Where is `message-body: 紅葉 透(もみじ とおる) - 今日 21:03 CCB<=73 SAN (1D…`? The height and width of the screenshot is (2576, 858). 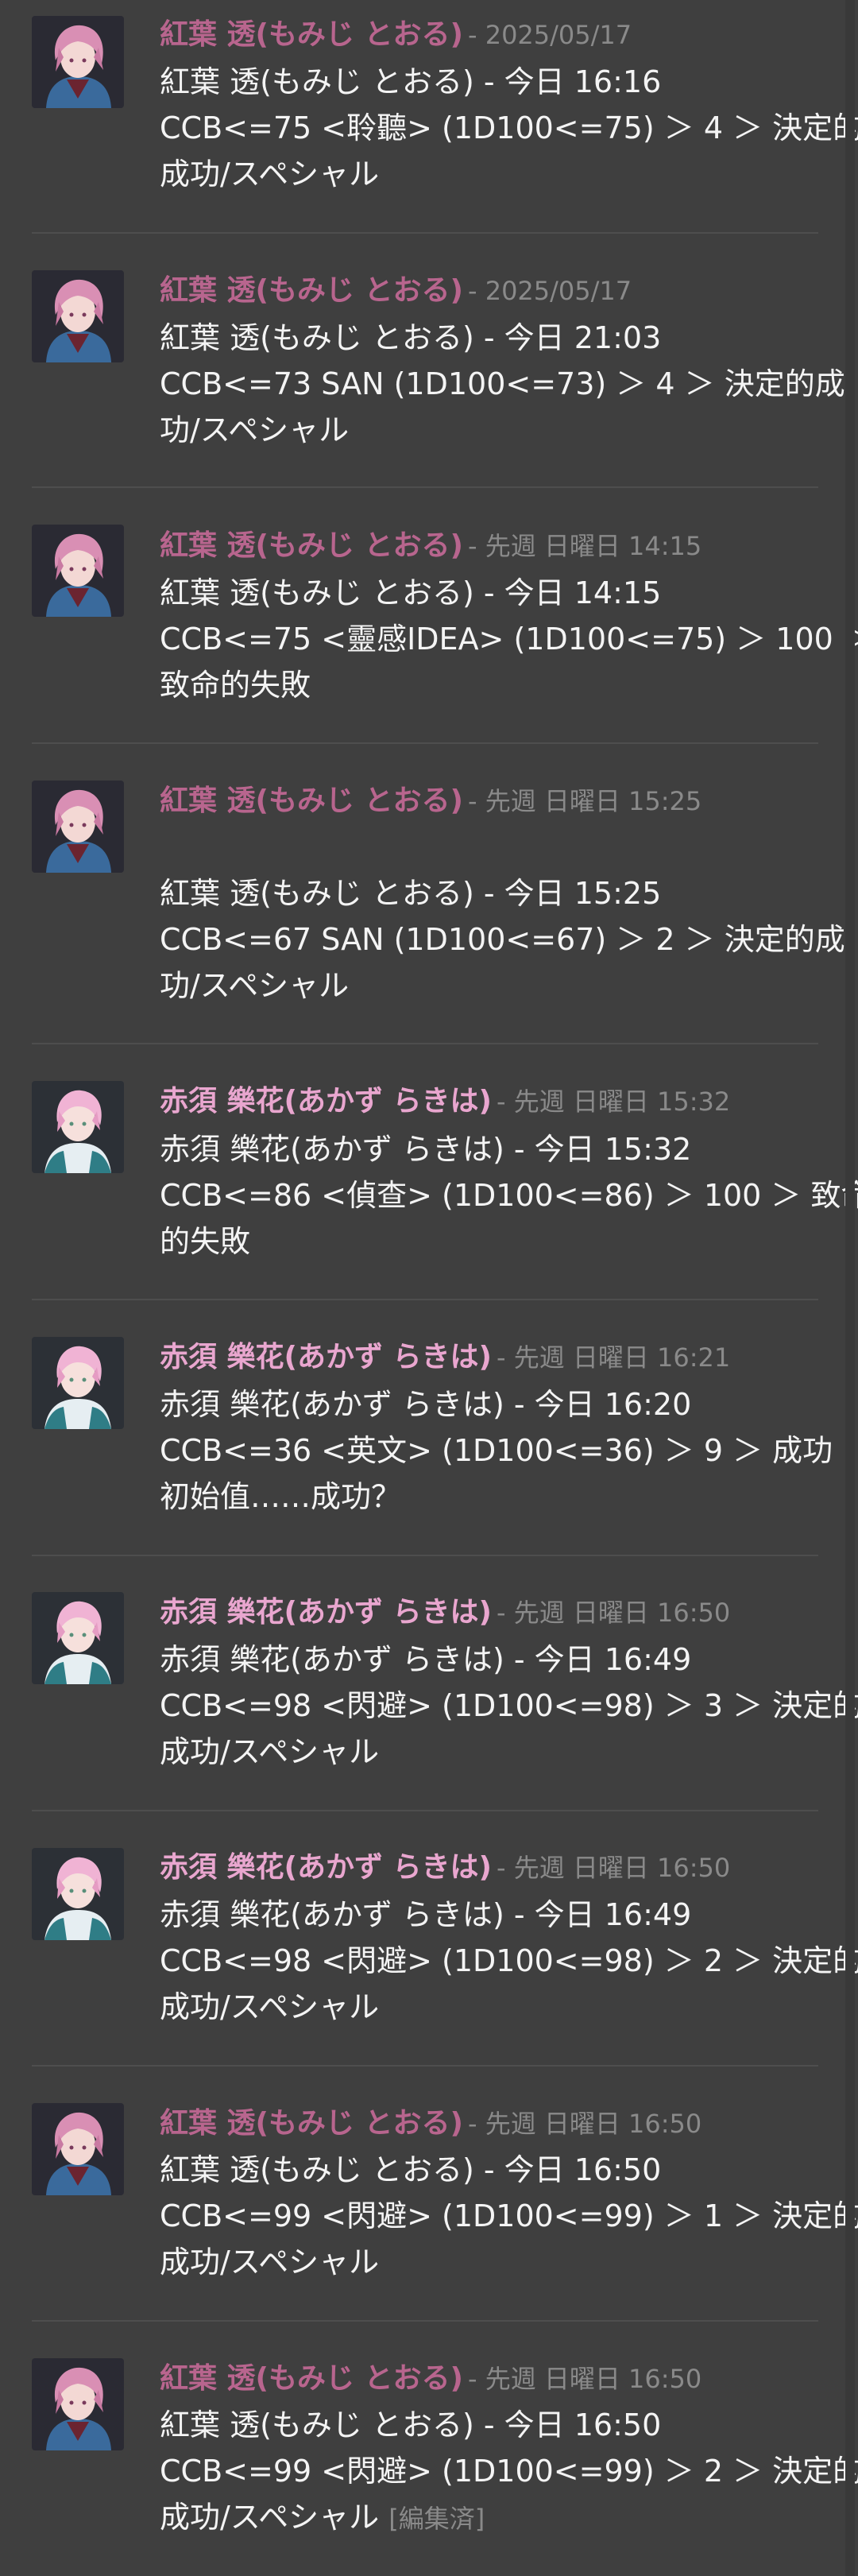 message-body: 紅葉 透(もみじ とおる) - 今日 21:03 CCB<=73 SAN (1D… is located at coordinates (502, 384).